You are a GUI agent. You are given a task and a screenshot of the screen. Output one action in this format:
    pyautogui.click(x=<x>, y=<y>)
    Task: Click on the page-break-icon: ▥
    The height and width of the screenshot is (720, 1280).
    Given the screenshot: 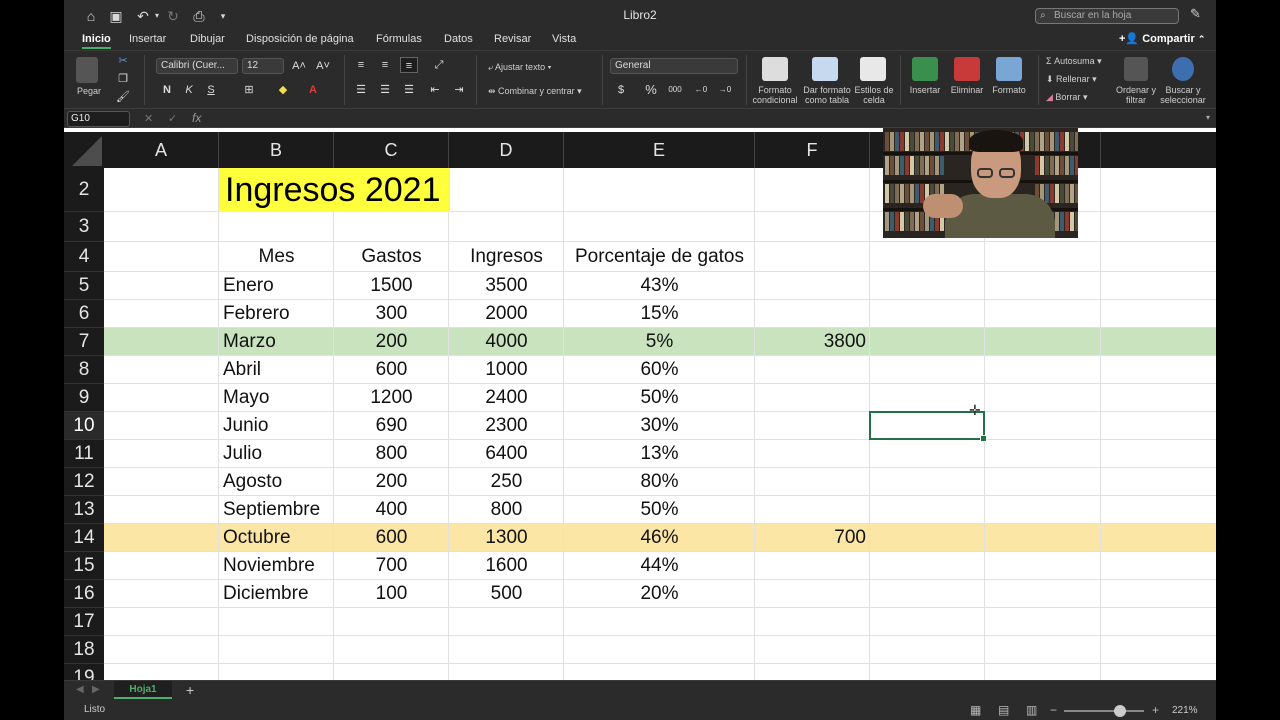 What is the action you would take?
    pyautogui.click(x=1031, y=710)
    